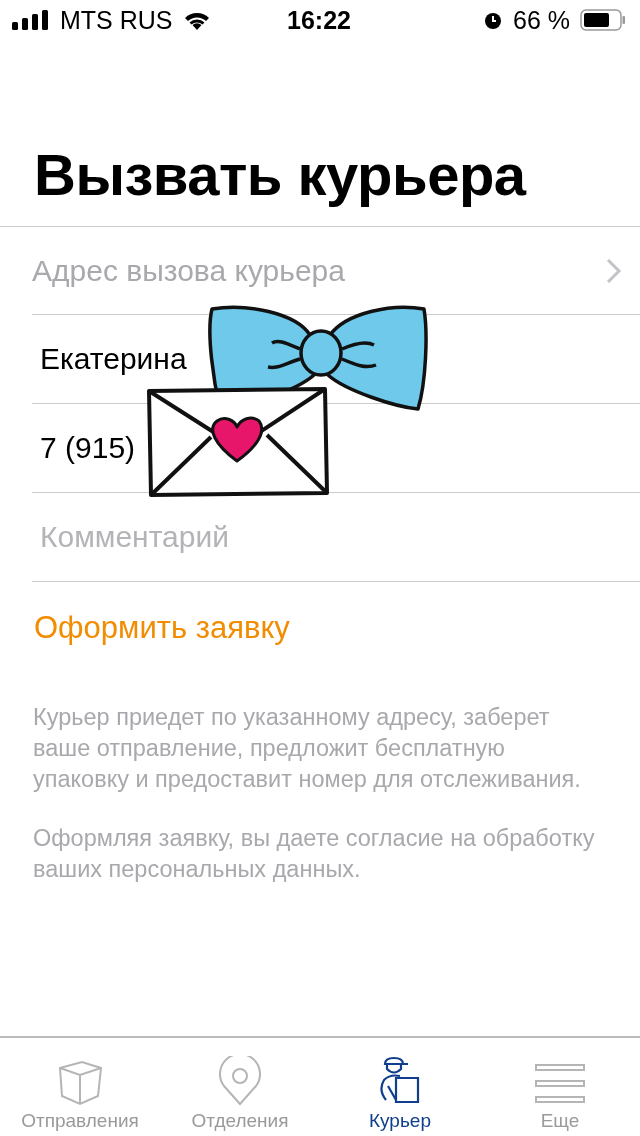 This screenshot has height=1136, width=640. I want to click on input-field: 7 (915), so click(316, 448).